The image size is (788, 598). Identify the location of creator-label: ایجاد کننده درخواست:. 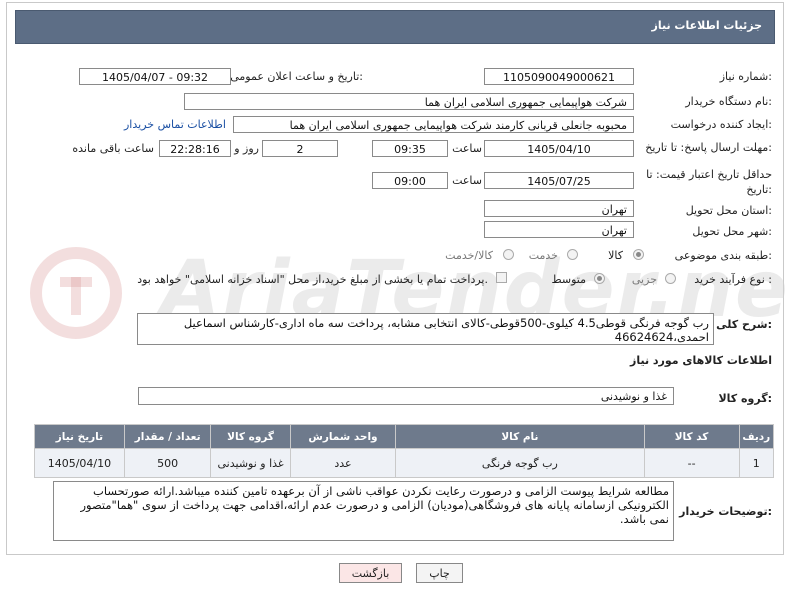
(721, 124).